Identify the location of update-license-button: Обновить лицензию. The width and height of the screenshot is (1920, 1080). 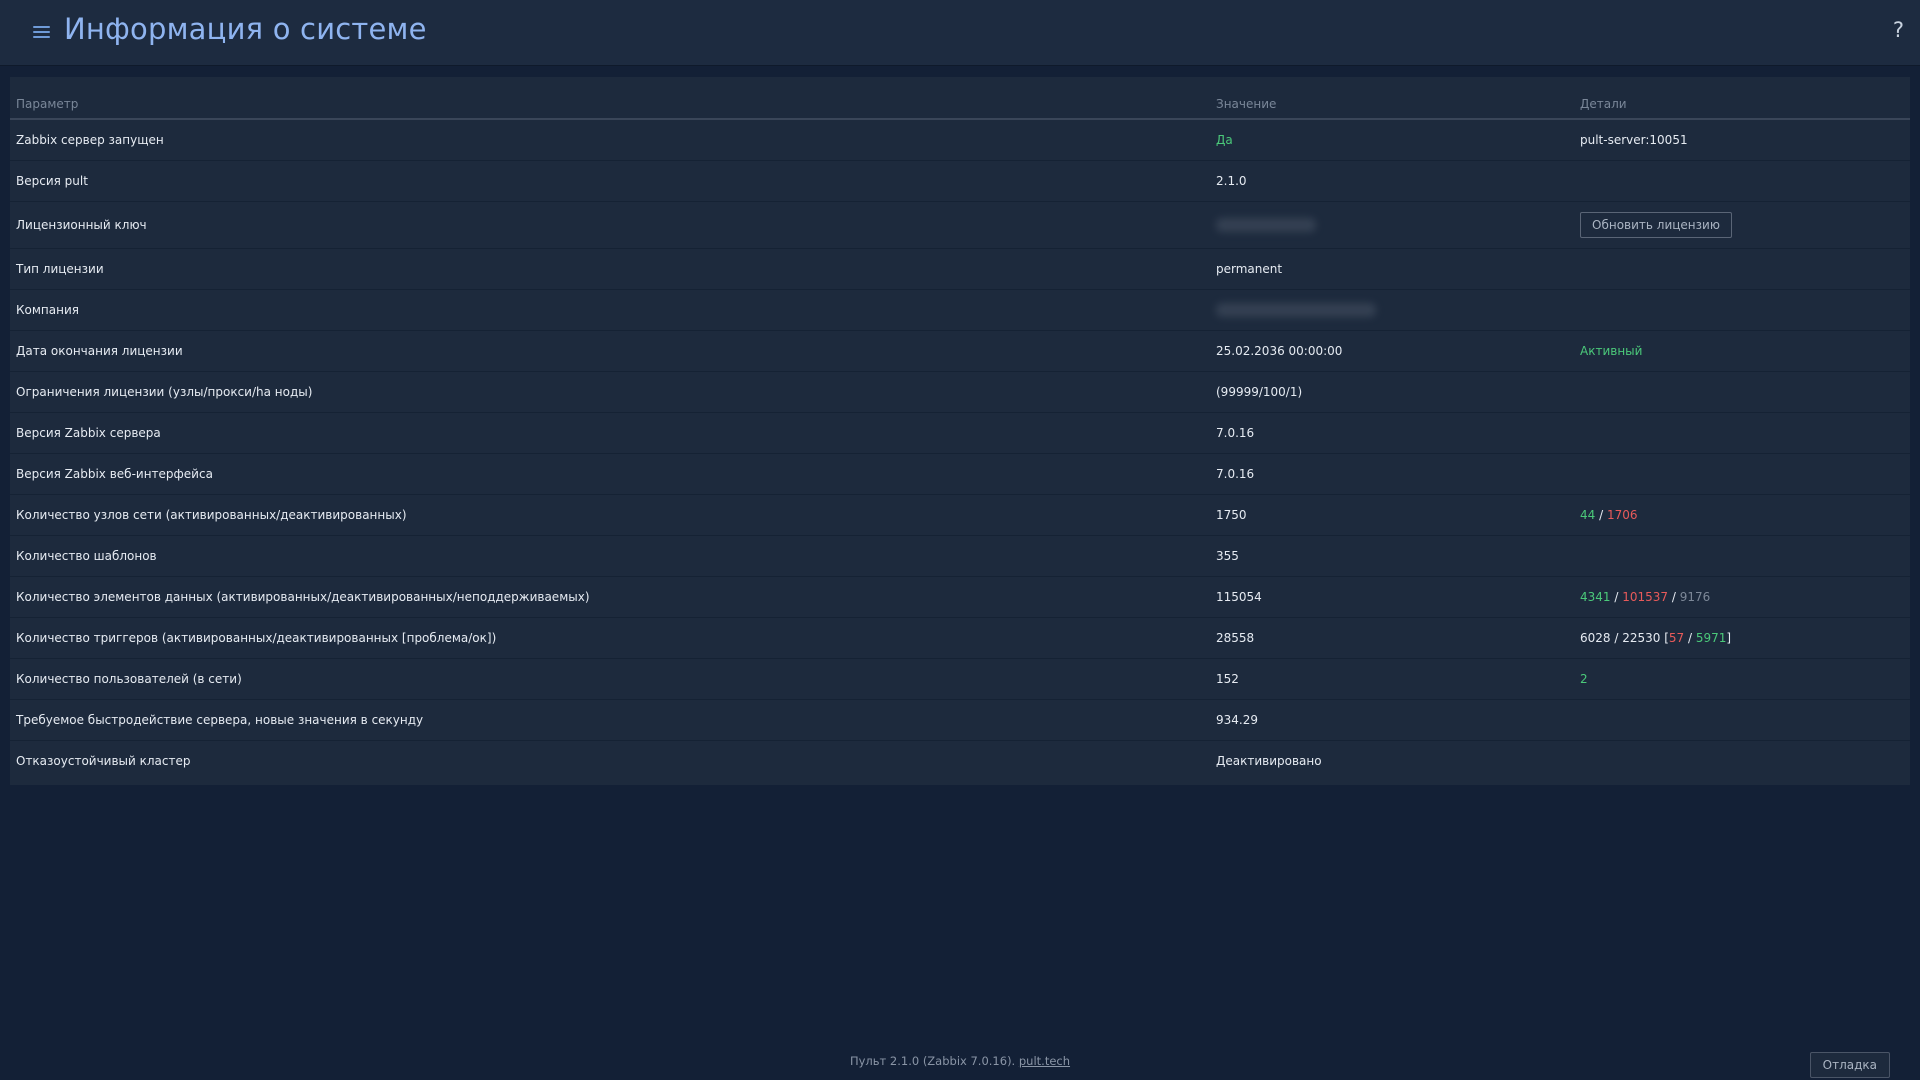
(1656, 224).